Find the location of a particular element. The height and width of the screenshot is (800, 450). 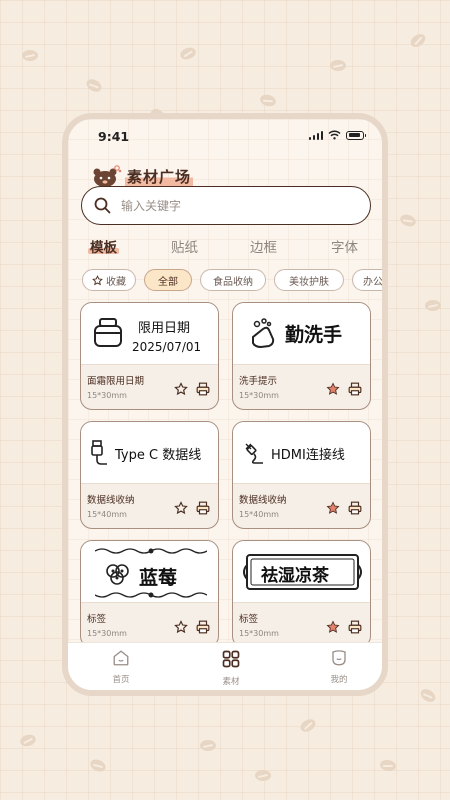

card-preview: 祛湿凉茶 is located at coordinates (301, 572).